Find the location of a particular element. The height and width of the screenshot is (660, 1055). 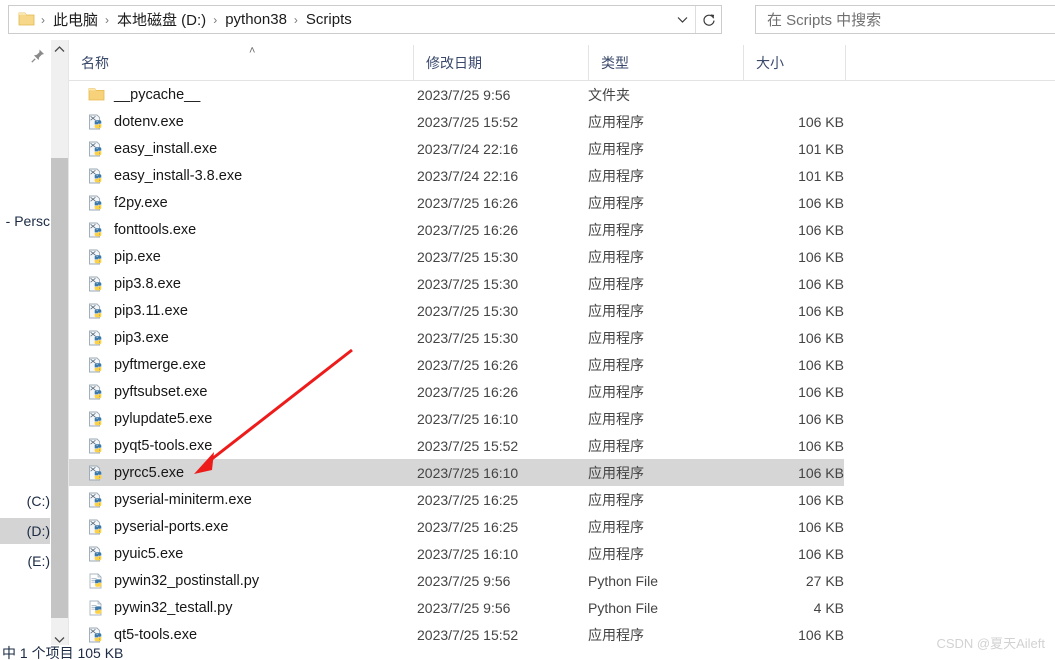

table-row: fonttools.exe 2023/7/25 16:26 应用程序 106 KB is located at coordinates (456, 229).